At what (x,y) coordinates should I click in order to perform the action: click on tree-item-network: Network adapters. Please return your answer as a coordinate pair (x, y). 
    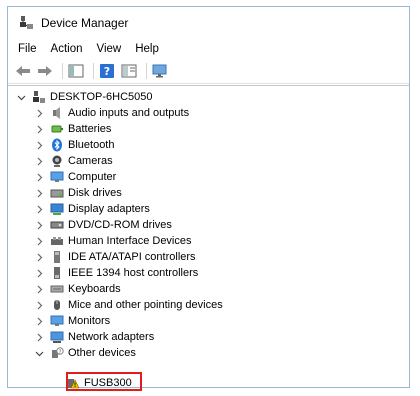
    Looking at the image, I should click on (94, 337).